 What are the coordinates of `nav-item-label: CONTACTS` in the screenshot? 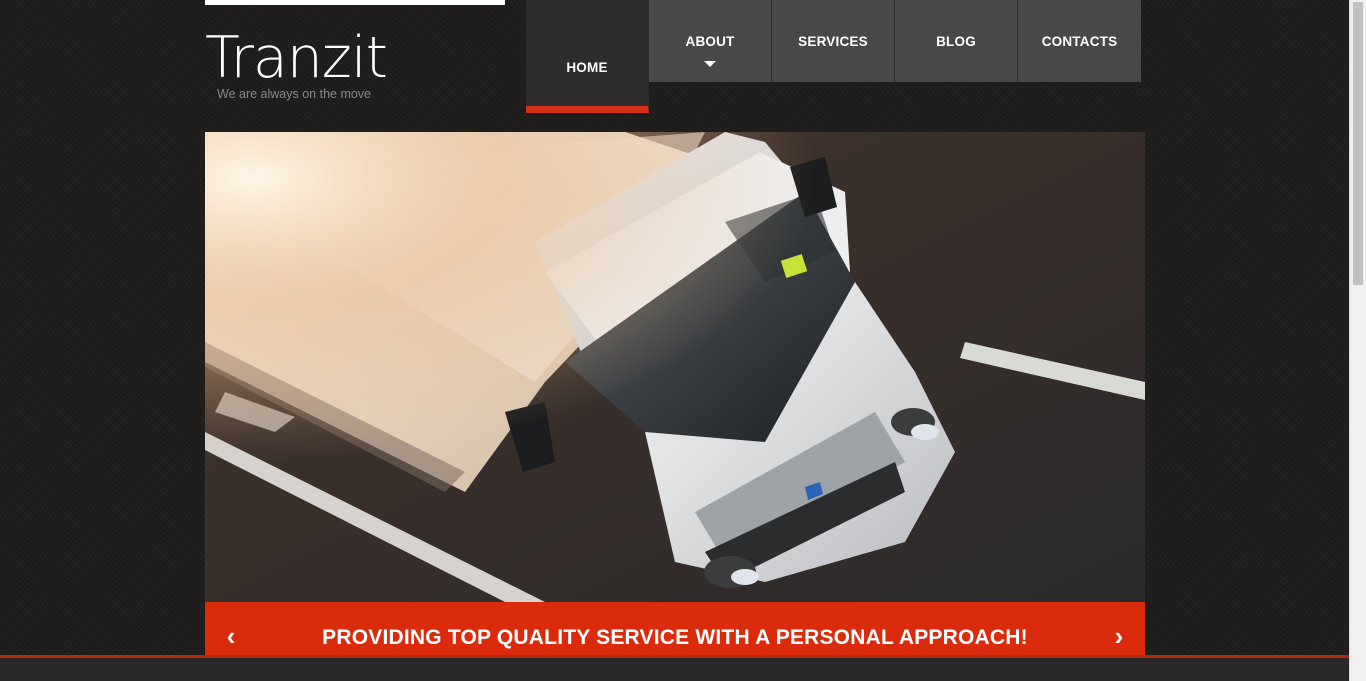 It's located at (1079, 41).